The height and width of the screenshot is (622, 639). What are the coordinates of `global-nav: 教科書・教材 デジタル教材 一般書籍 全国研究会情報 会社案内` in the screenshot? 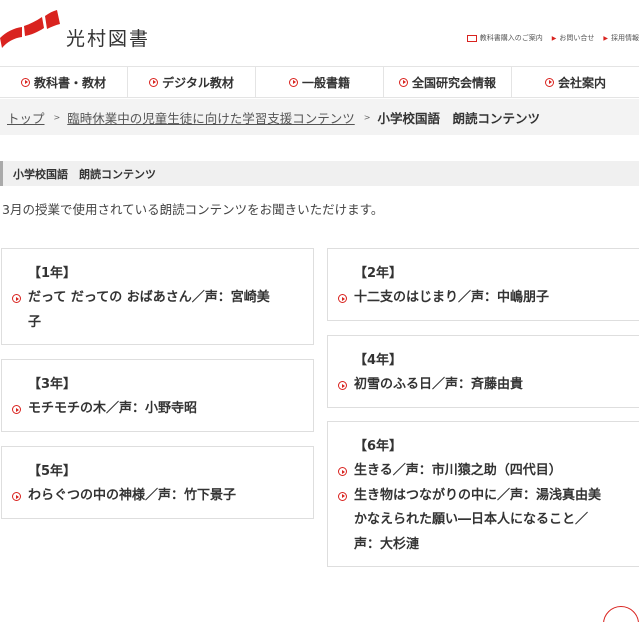 It's located at (319, 82).